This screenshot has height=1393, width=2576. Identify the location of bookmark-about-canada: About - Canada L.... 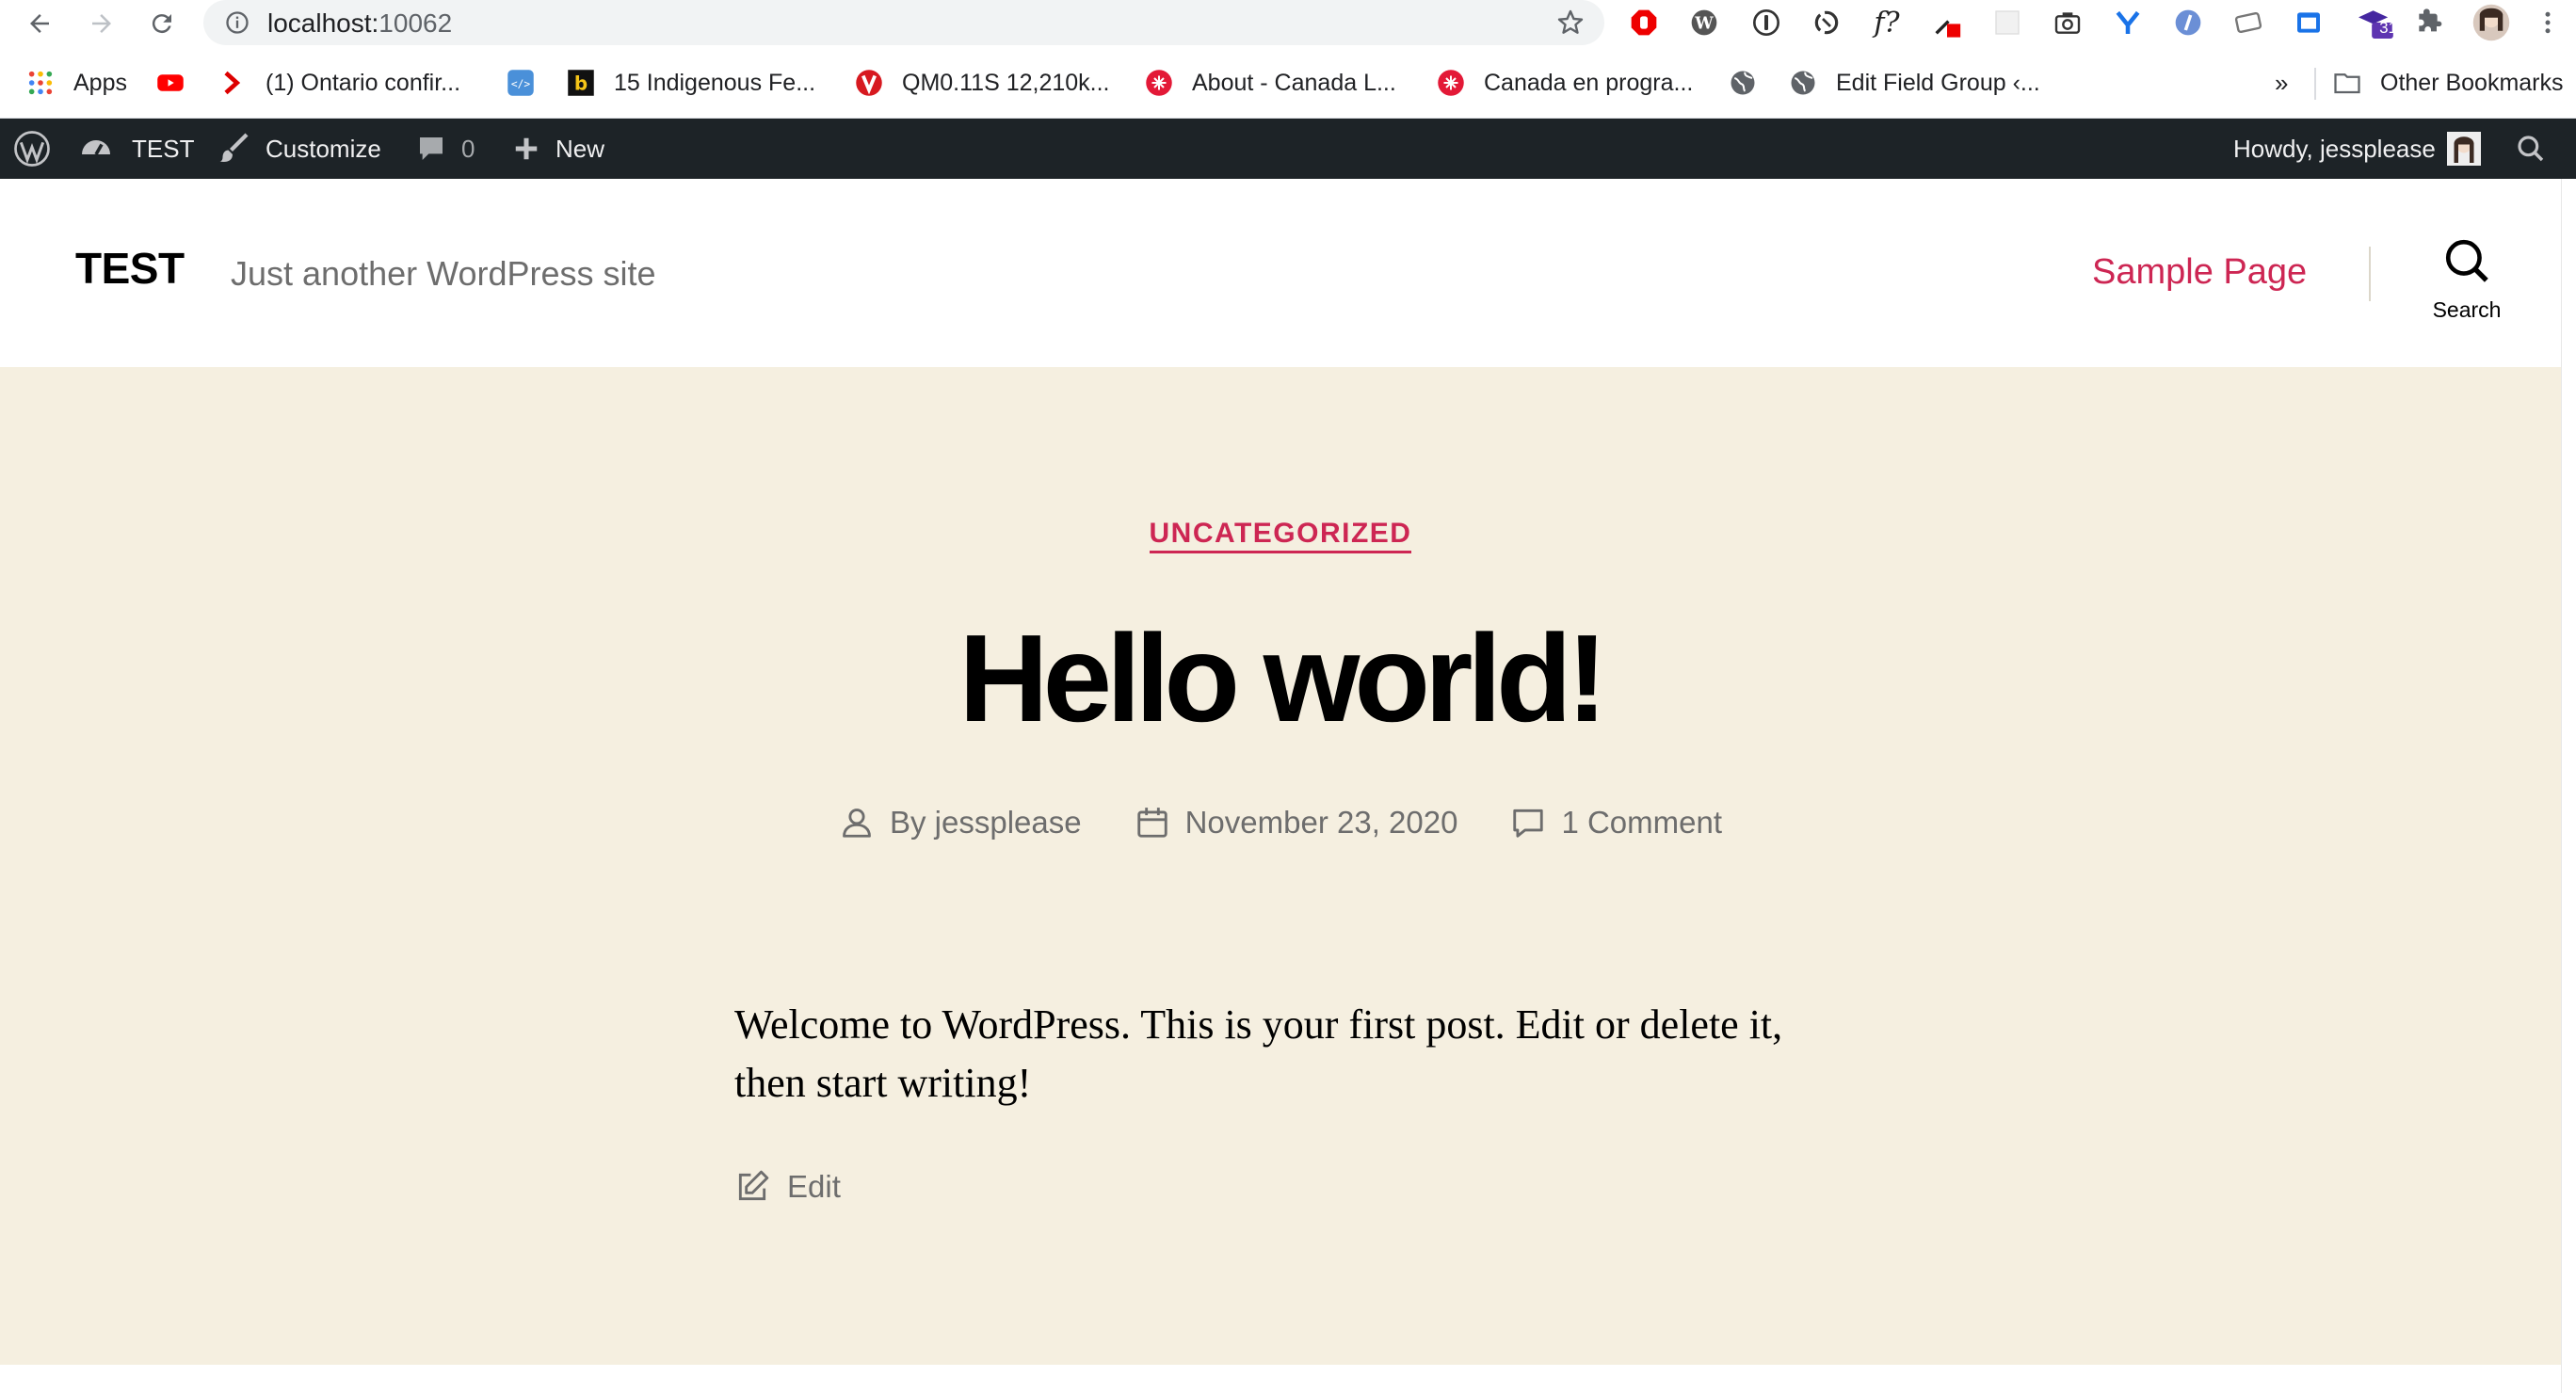
(1270, 83).